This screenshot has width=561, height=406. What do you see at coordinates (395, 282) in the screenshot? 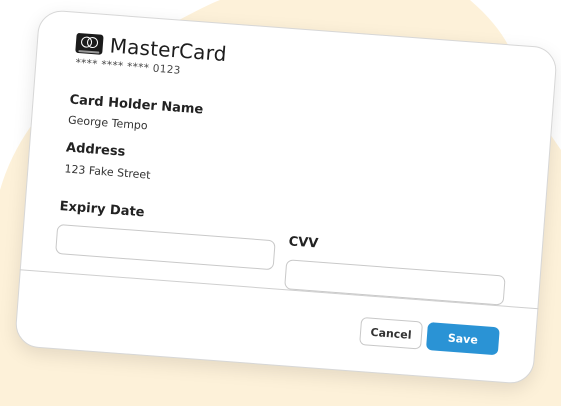
I see `cvv-input` at bounding box center [395, 282].